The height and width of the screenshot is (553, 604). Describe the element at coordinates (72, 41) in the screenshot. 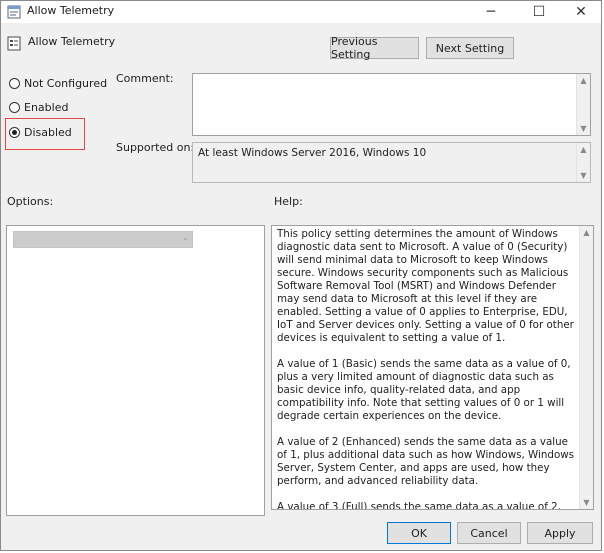

I see `policy-name-header: Allow Telemetry` at that location.